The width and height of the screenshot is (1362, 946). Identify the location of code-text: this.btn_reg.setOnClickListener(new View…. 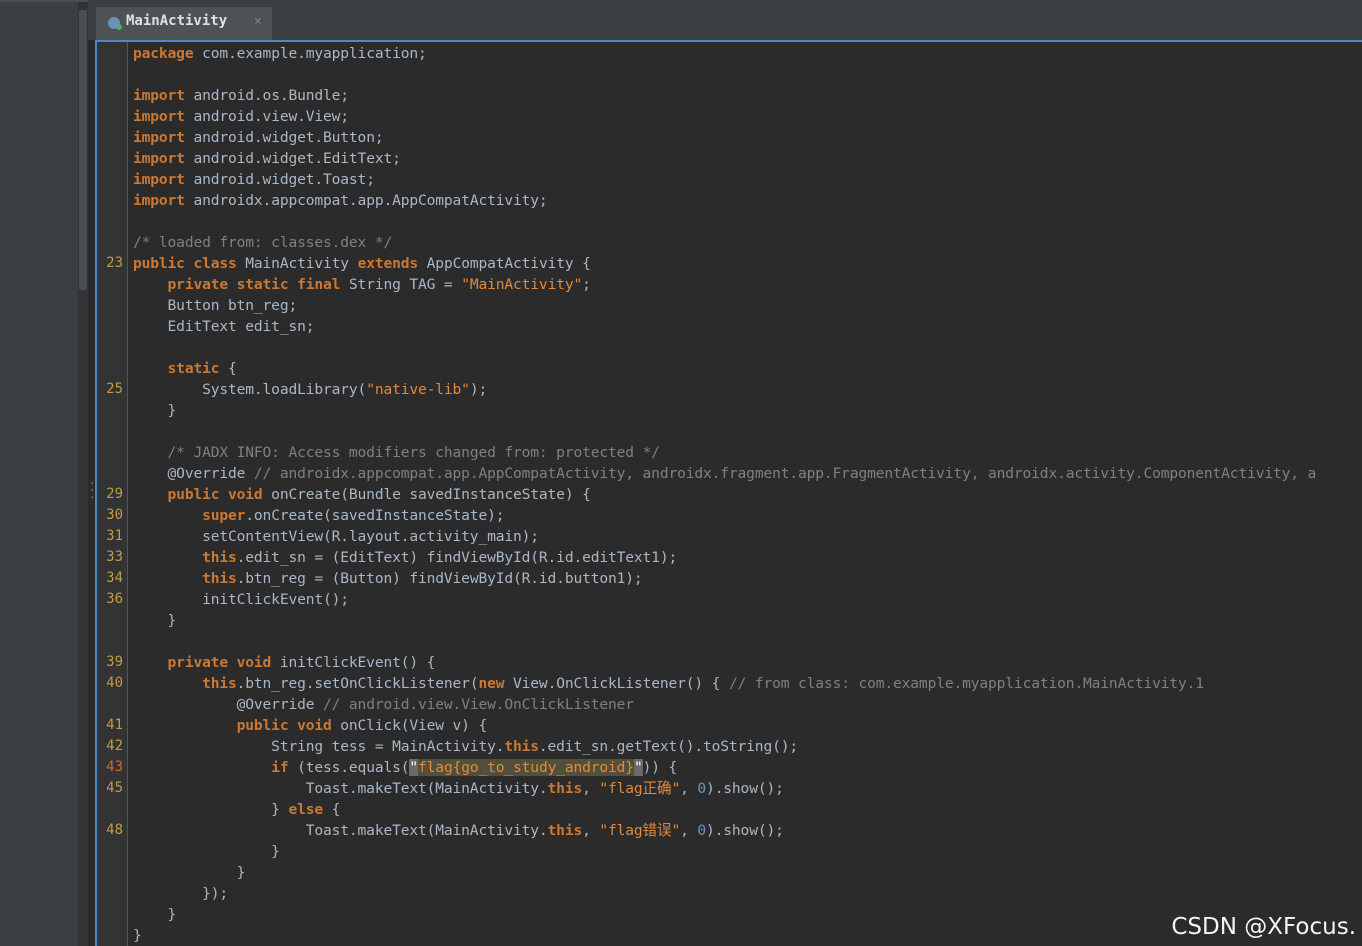
(668, 683).